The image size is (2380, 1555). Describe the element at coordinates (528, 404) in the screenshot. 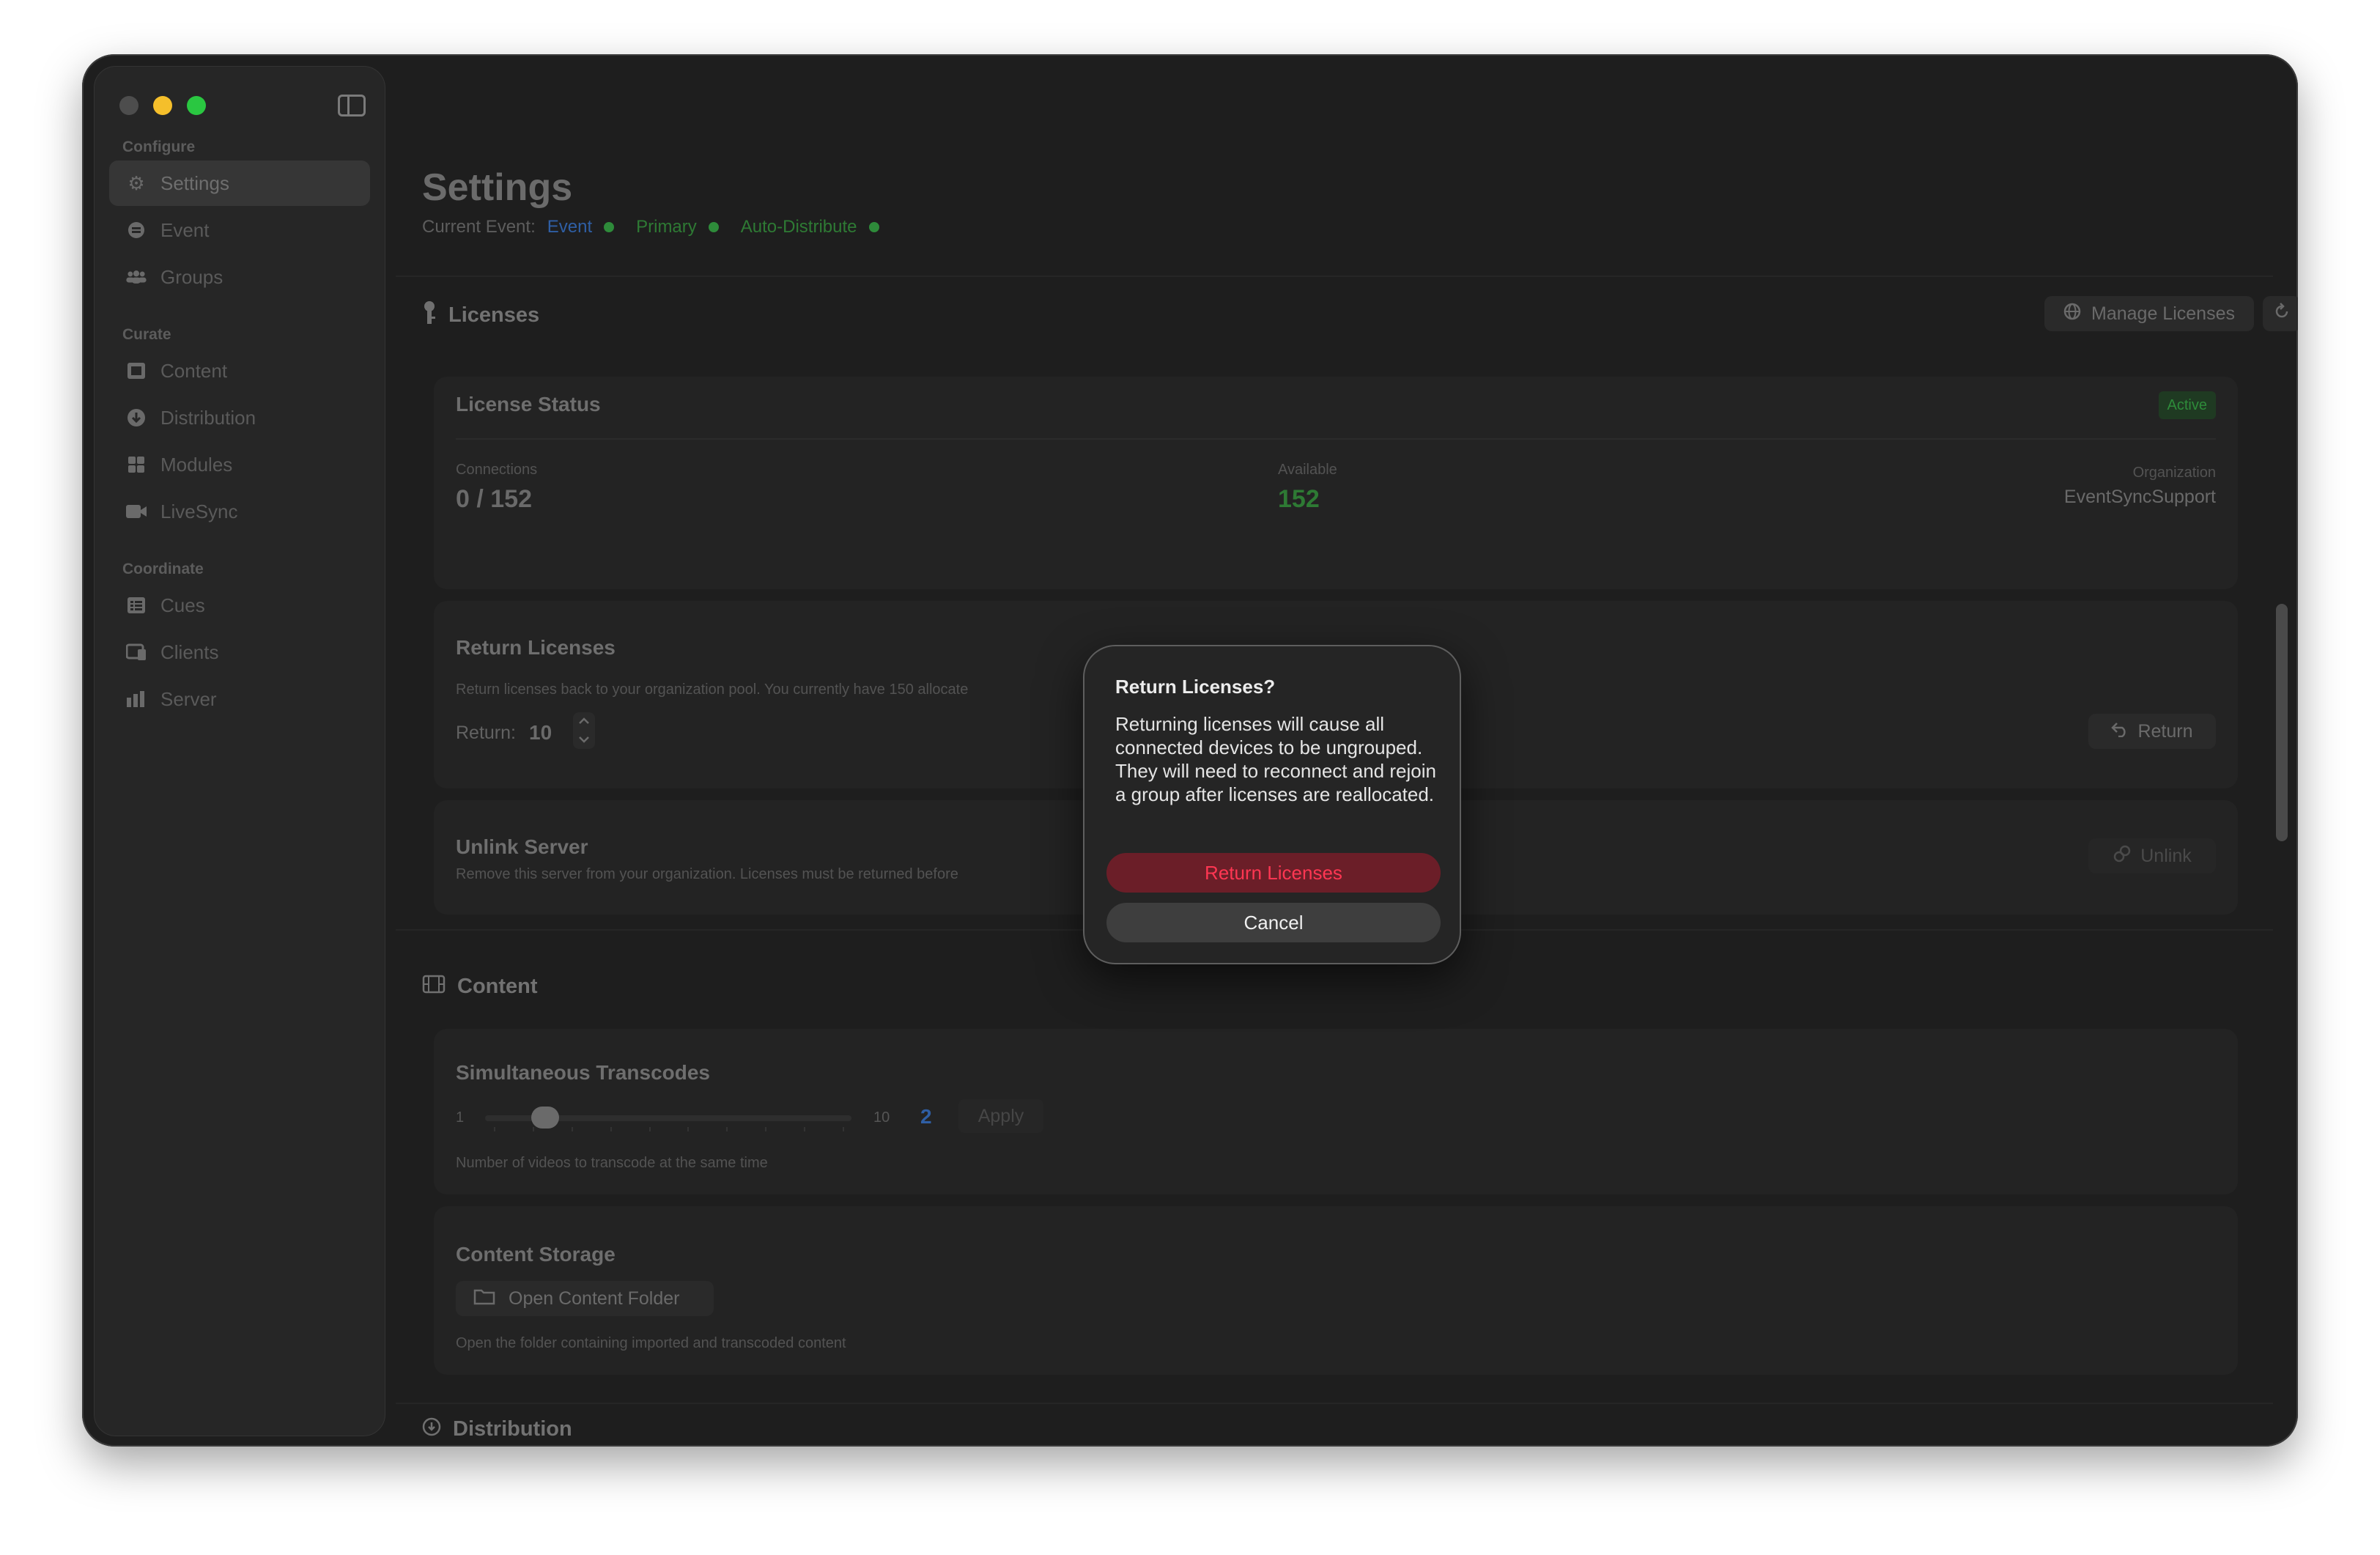

I see `license-status-title: License Status` at that location.